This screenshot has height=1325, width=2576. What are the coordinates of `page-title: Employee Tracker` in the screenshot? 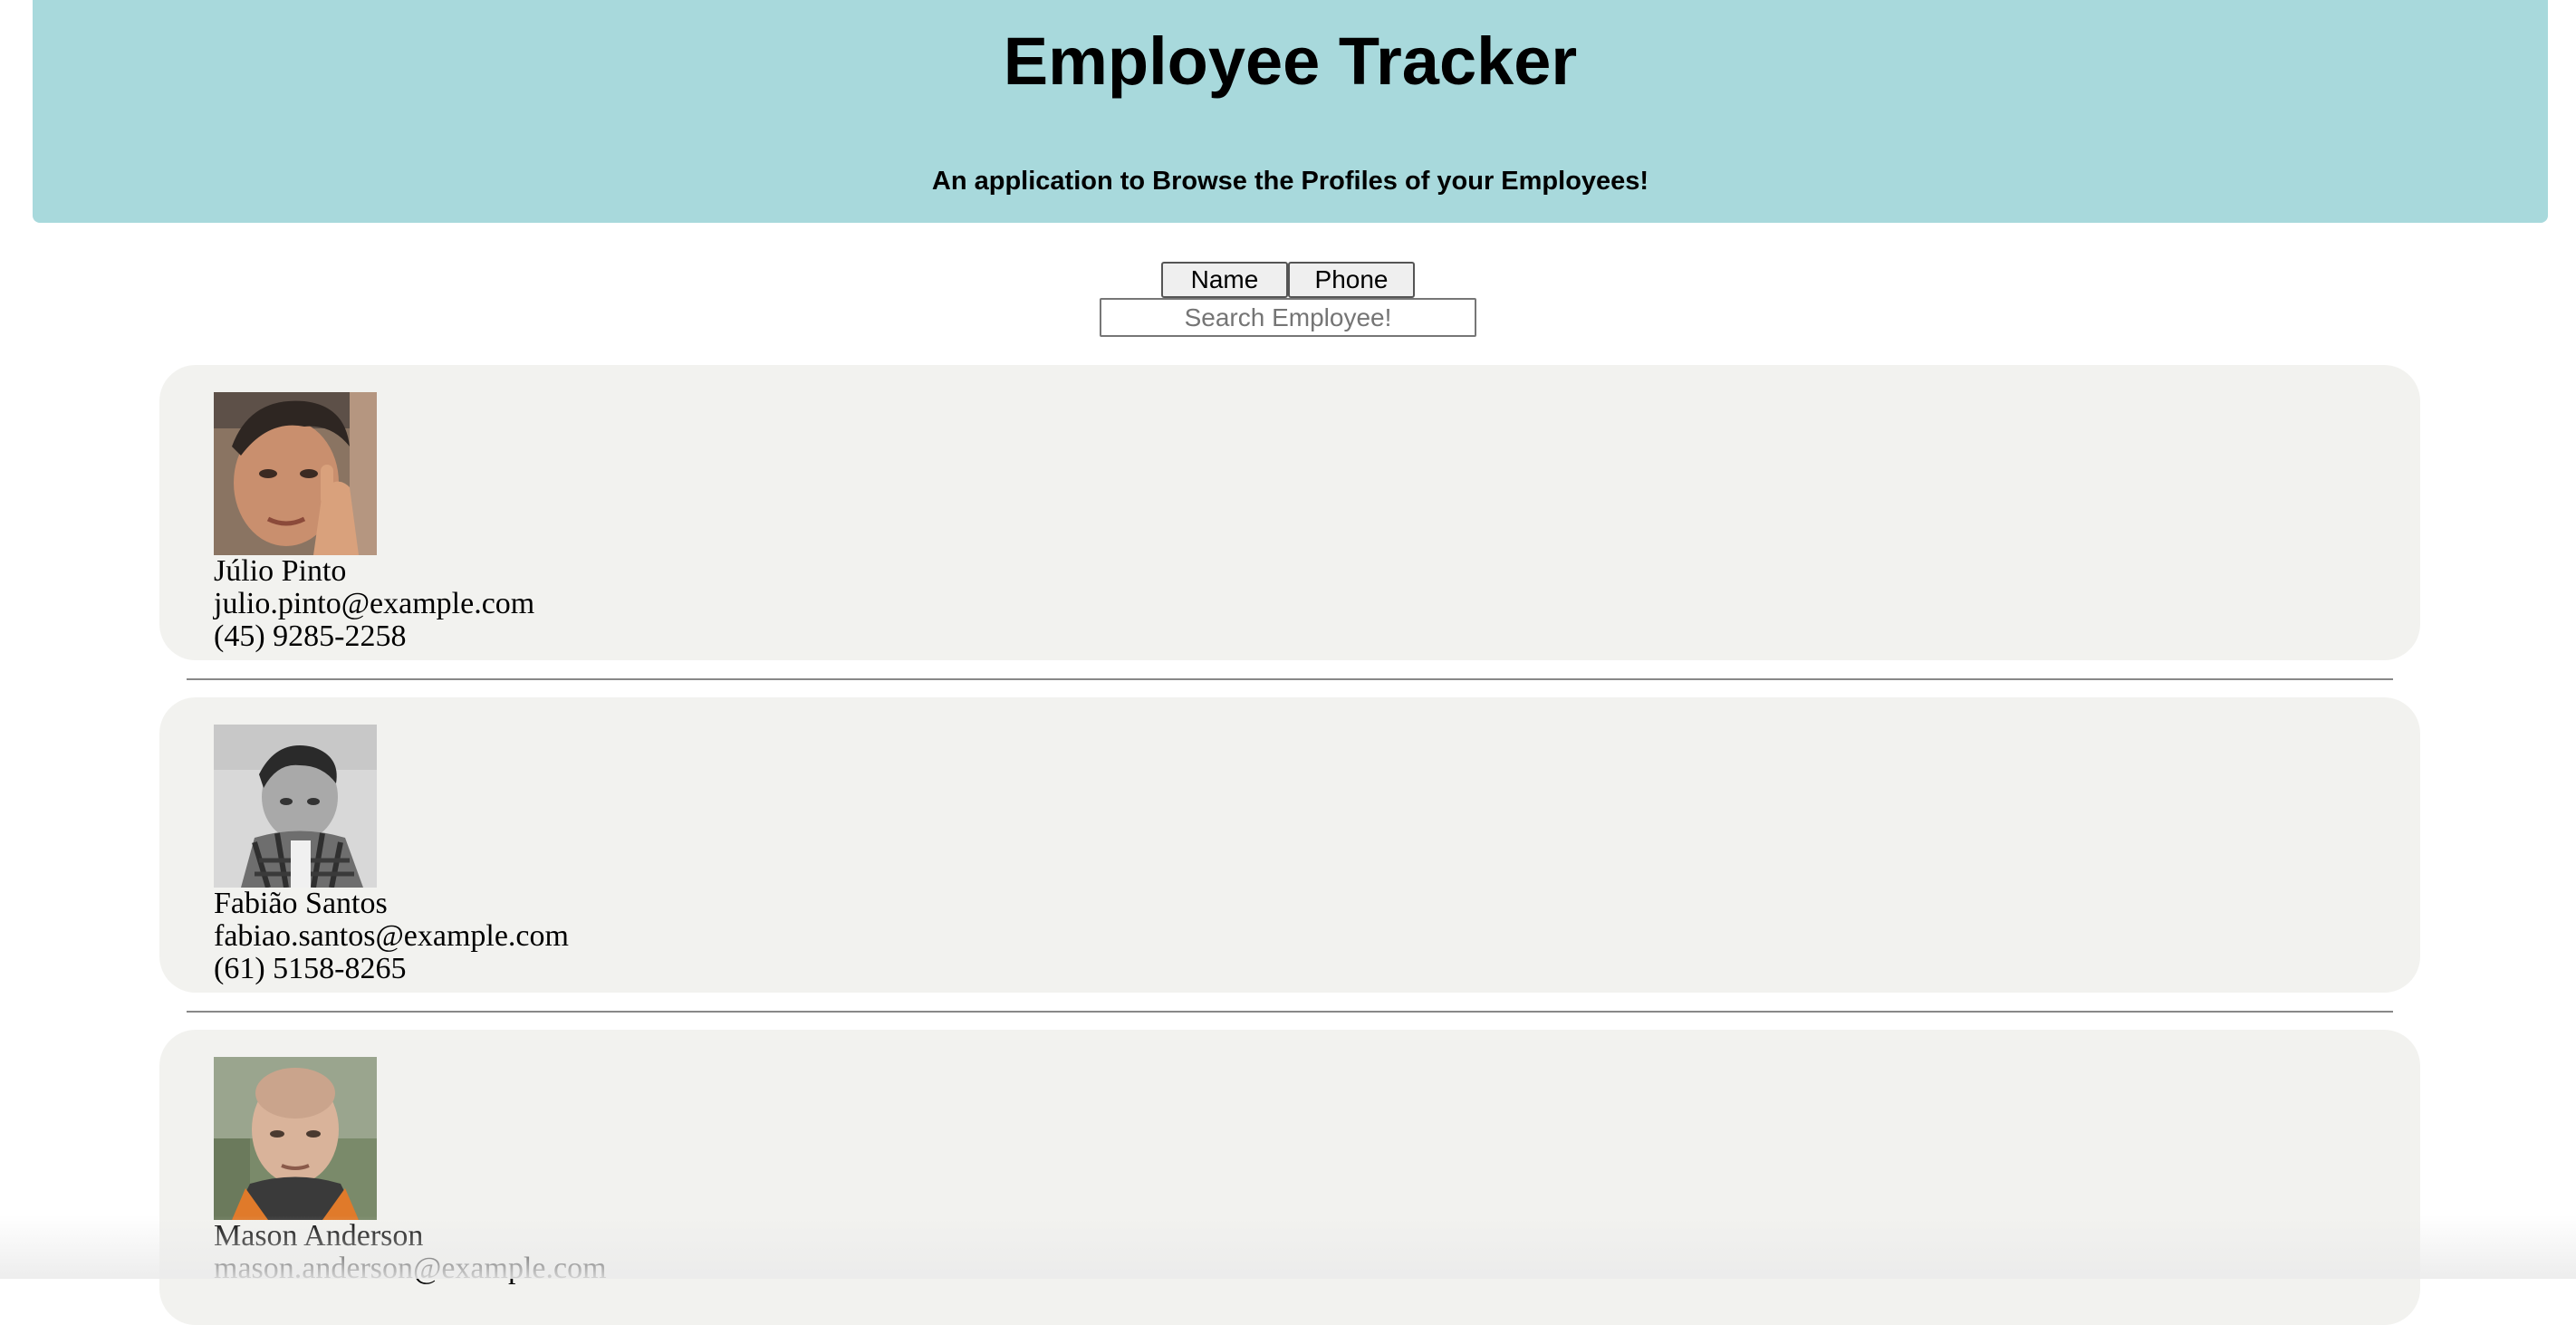 It's located at (1290, 61).